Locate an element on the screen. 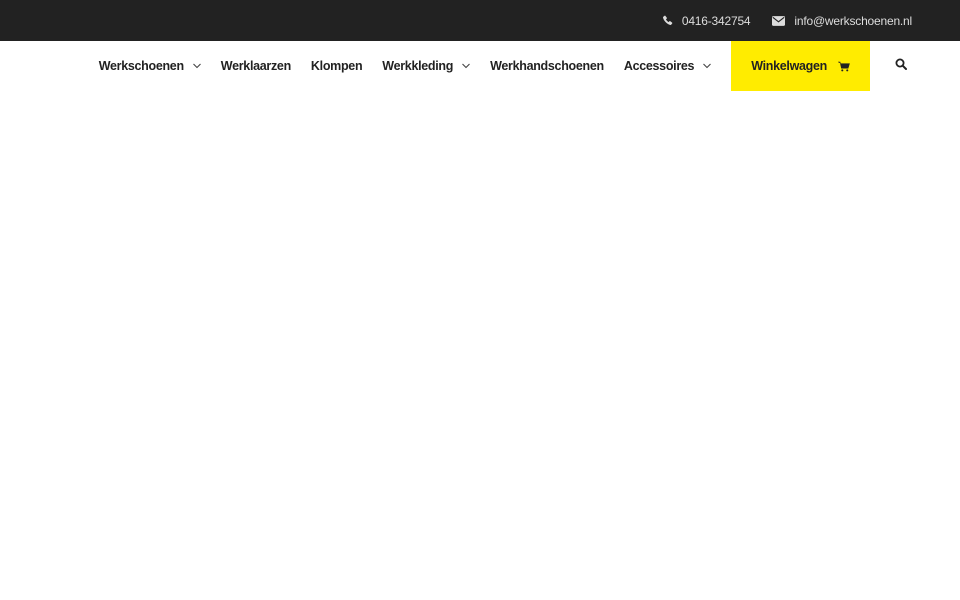 The width and height of the screenshot is (960, 600). nav-item-label: Werkschoenen is located at coordinates (141, 66).